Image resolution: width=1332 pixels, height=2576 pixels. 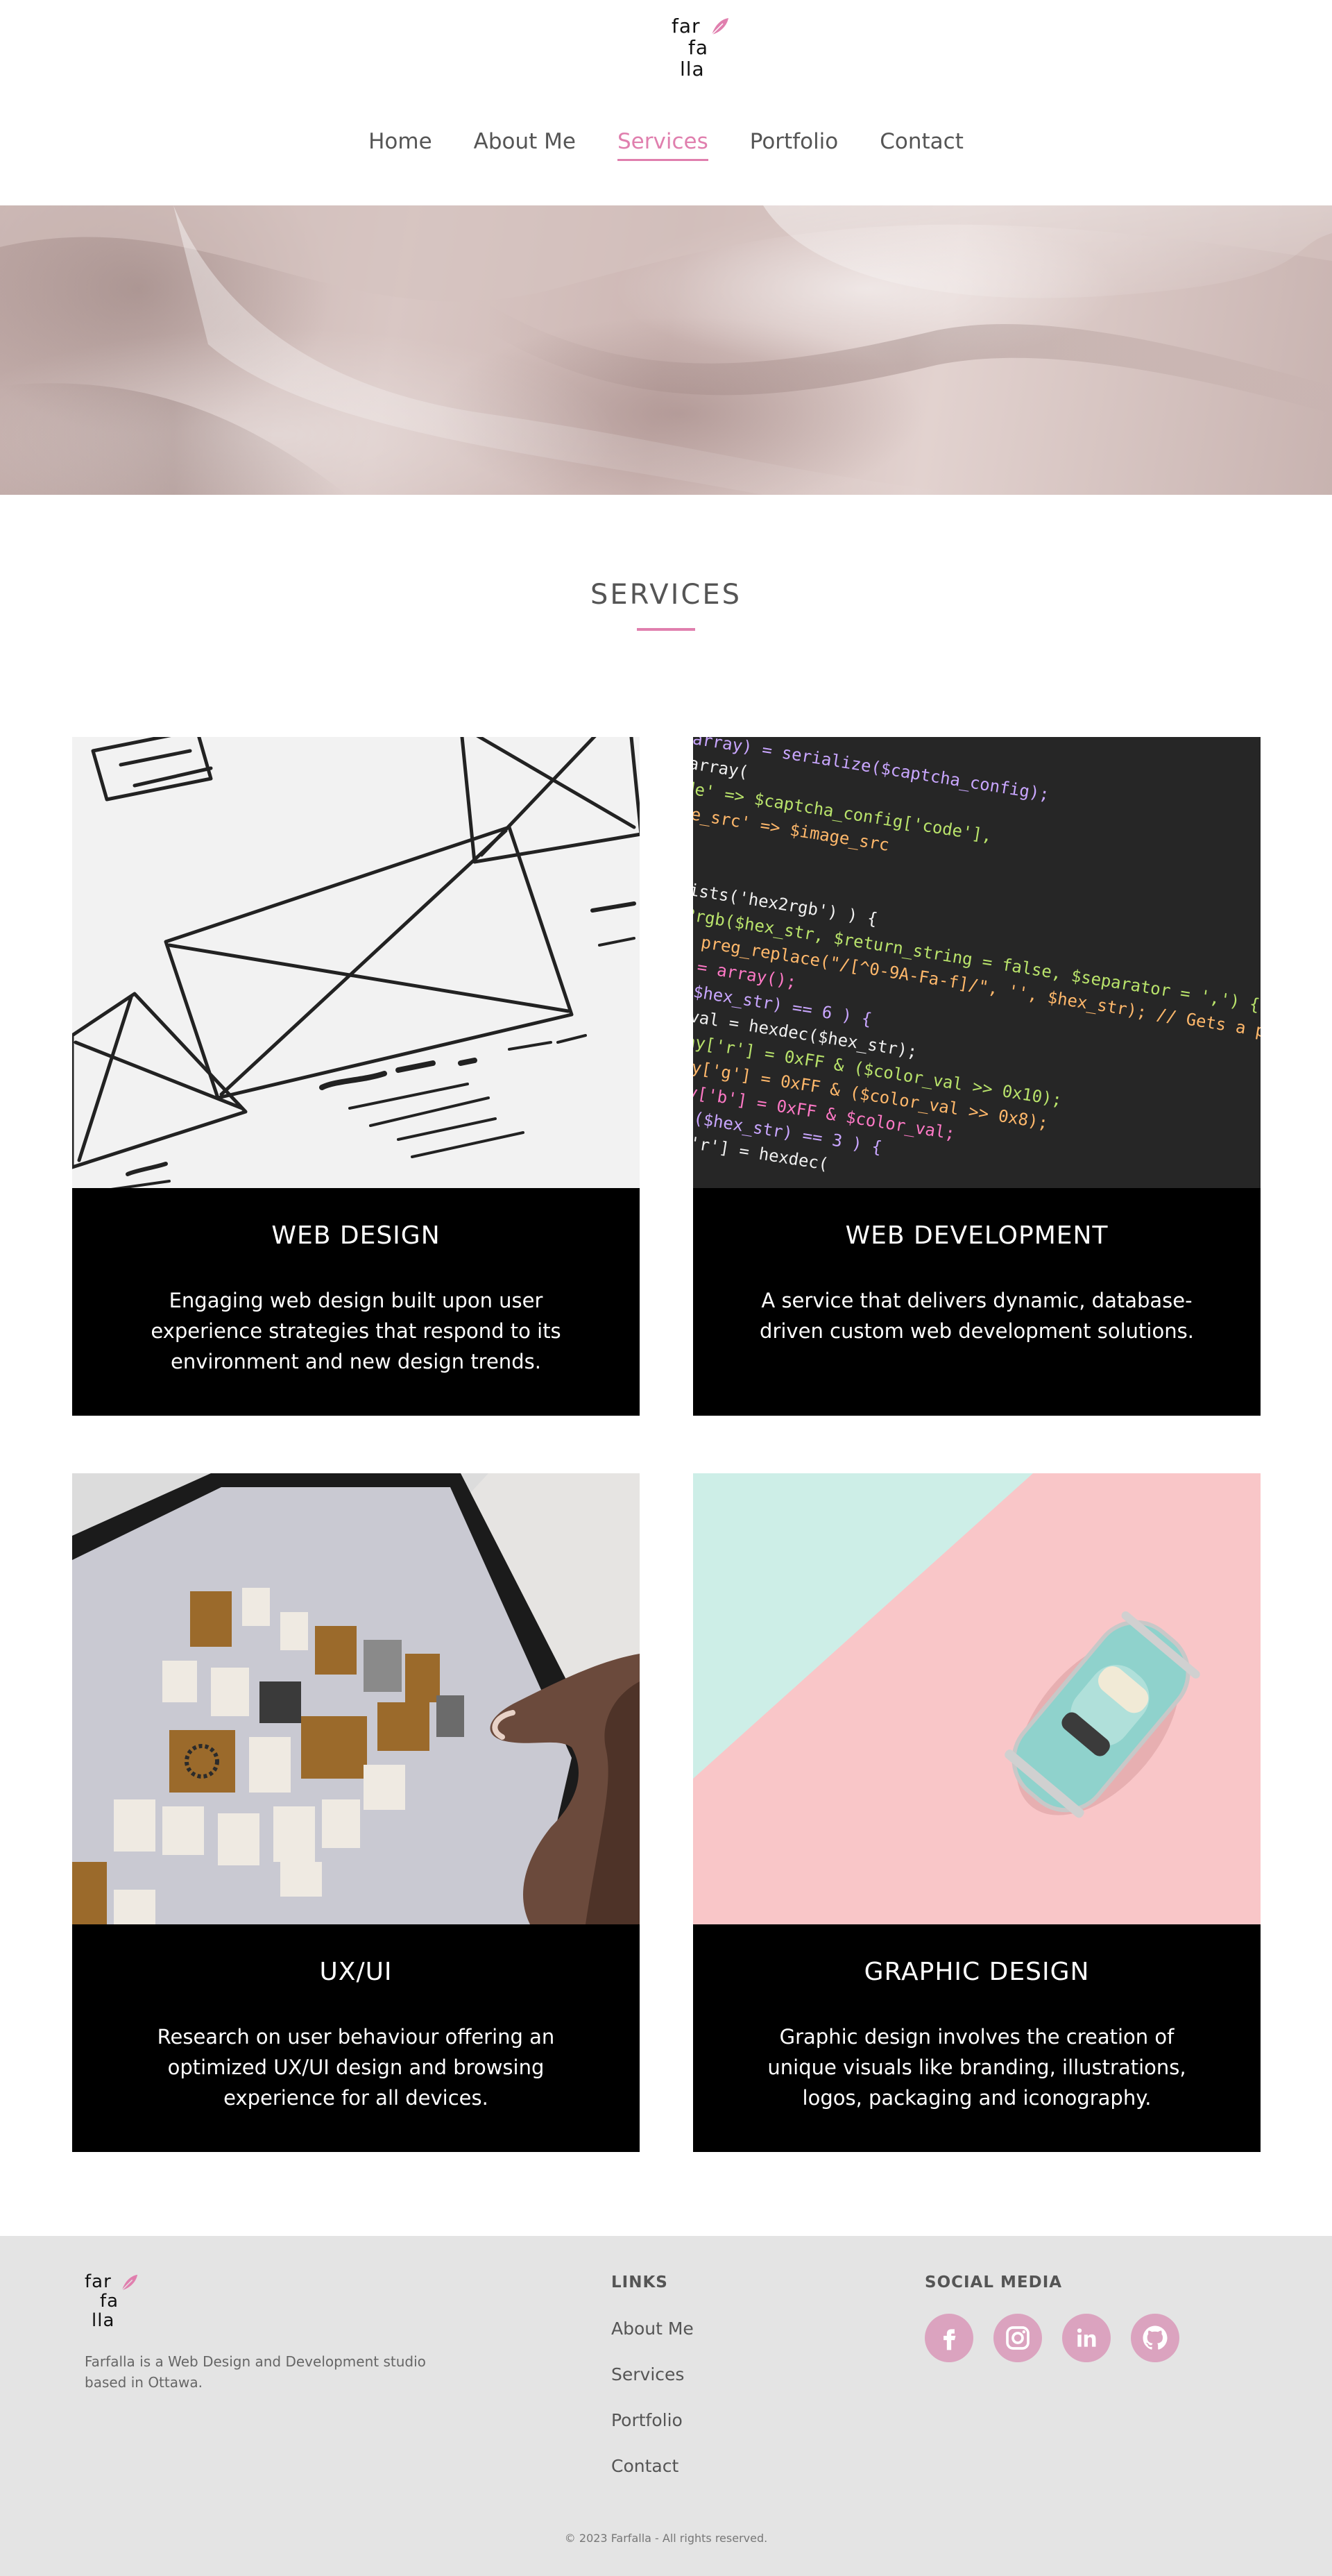 I want to click on footer-links: About Me Services Portfolio Contact, so click(x=652, y=2409).